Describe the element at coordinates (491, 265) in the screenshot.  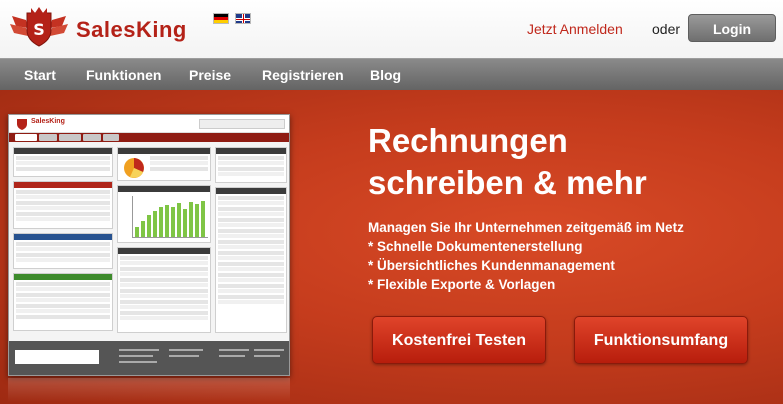
I see `feature-item: * Übersichtliches Kundenmanagement` at that location.